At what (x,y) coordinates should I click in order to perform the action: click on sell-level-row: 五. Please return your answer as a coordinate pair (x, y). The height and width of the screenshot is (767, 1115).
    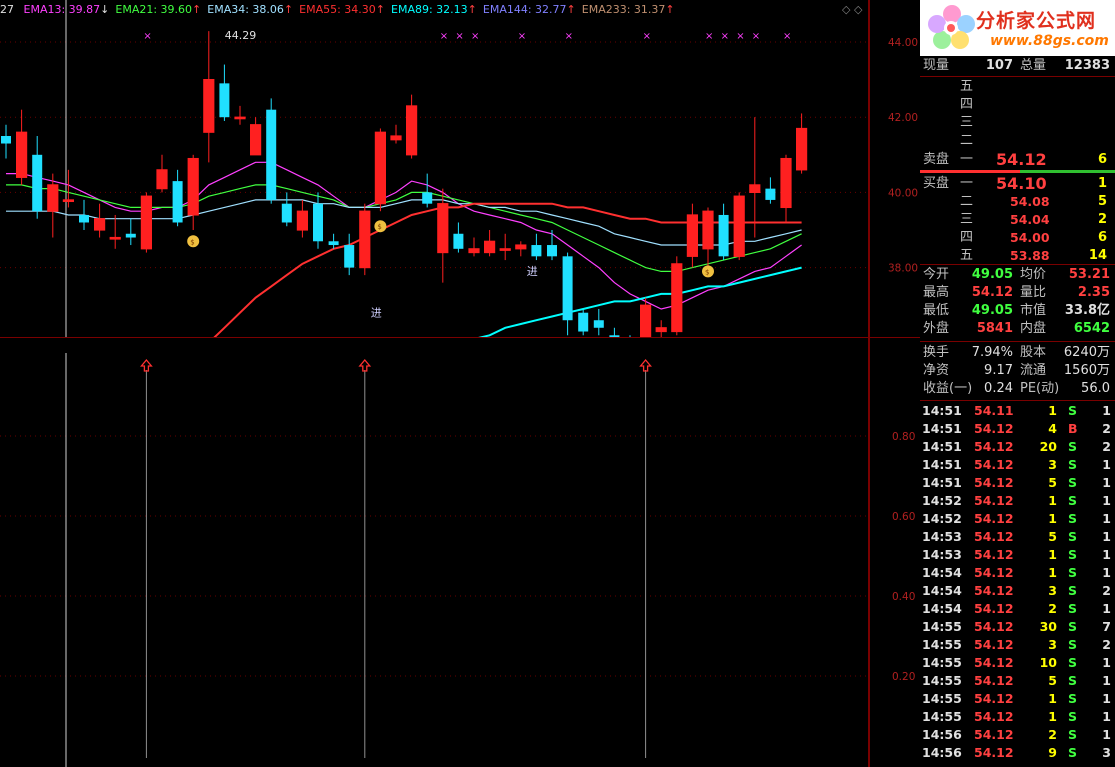
    Looking at the image, I should click on (1017, 87).